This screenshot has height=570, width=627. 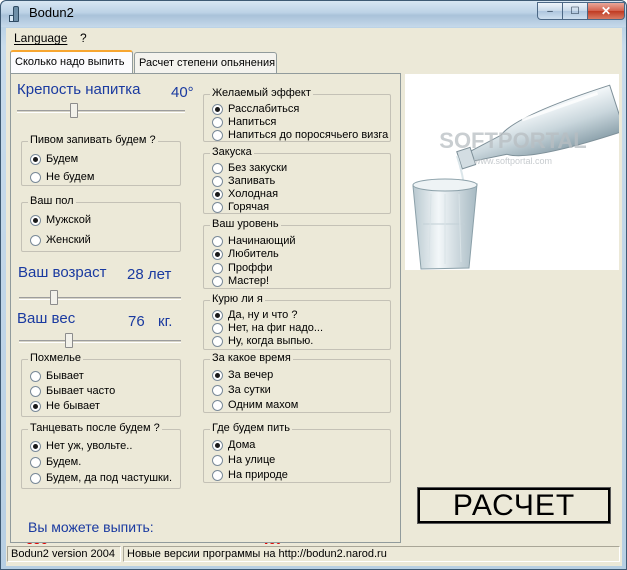 I want to click on smoke-option-when-drinking: Ну, когда выпью., so click(x=262, y=341).